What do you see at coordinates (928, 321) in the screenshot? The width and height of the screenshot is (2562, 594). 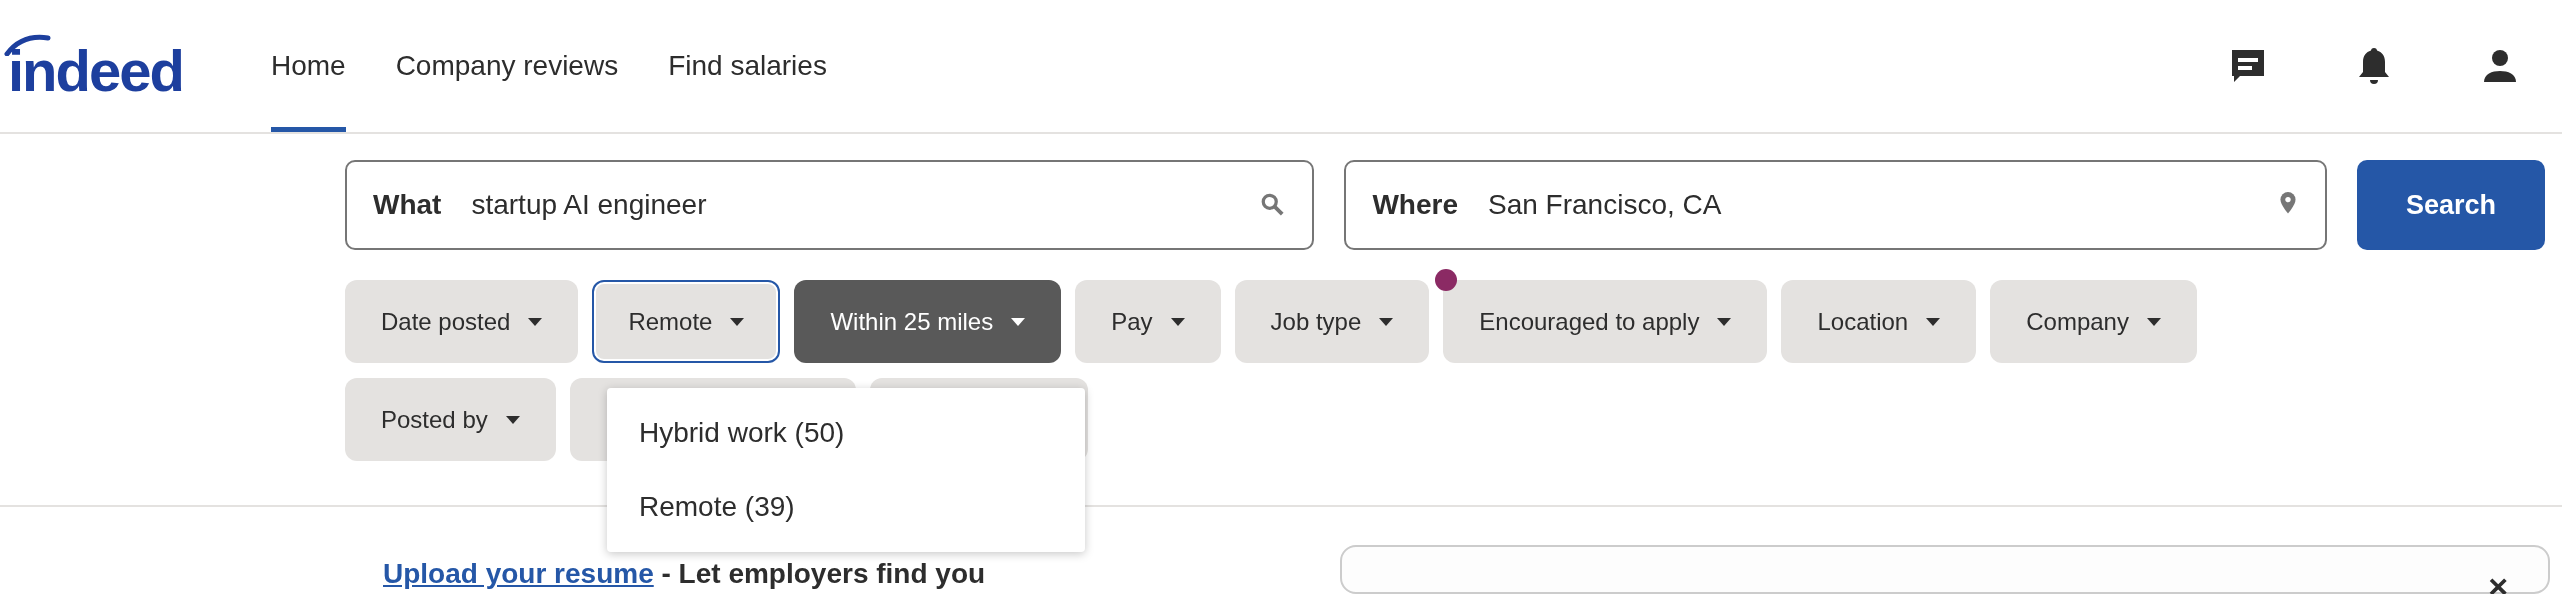 I see `filter-button: Within 25 miles` at bounding box center [928, 321].